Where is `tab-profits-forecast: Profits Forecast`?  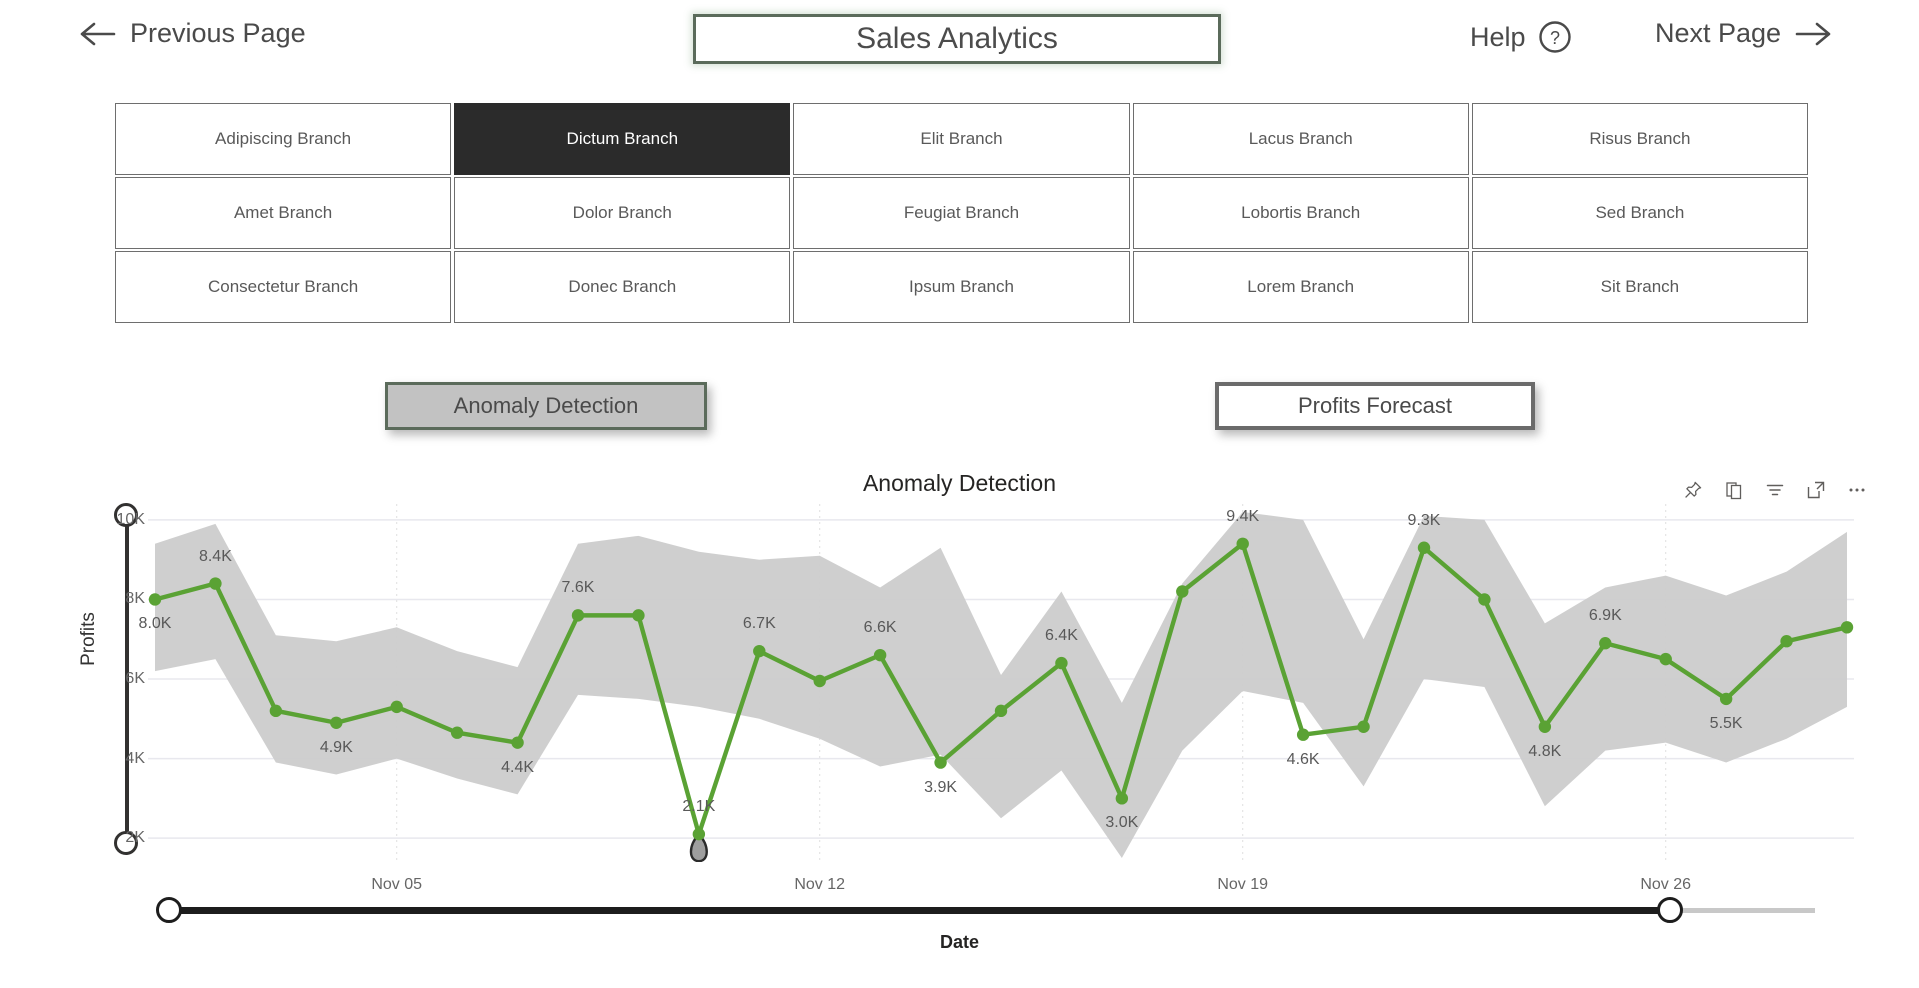
tab-profits-forecast: Profits Forecast is located at coordinates (1375, 406).